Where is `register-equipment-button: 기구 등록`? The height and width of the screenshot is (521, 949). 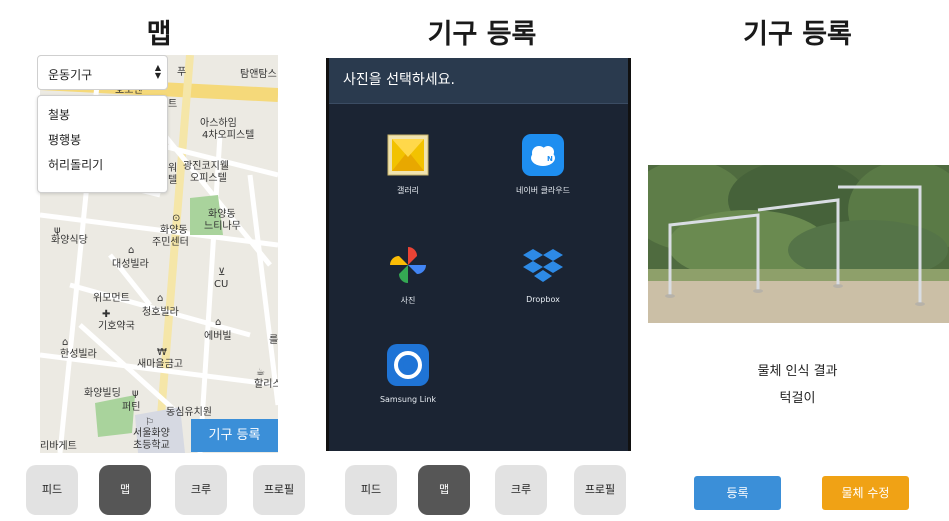
register-equipment-button: 기구 등록 is located at coordinates (234, 435).